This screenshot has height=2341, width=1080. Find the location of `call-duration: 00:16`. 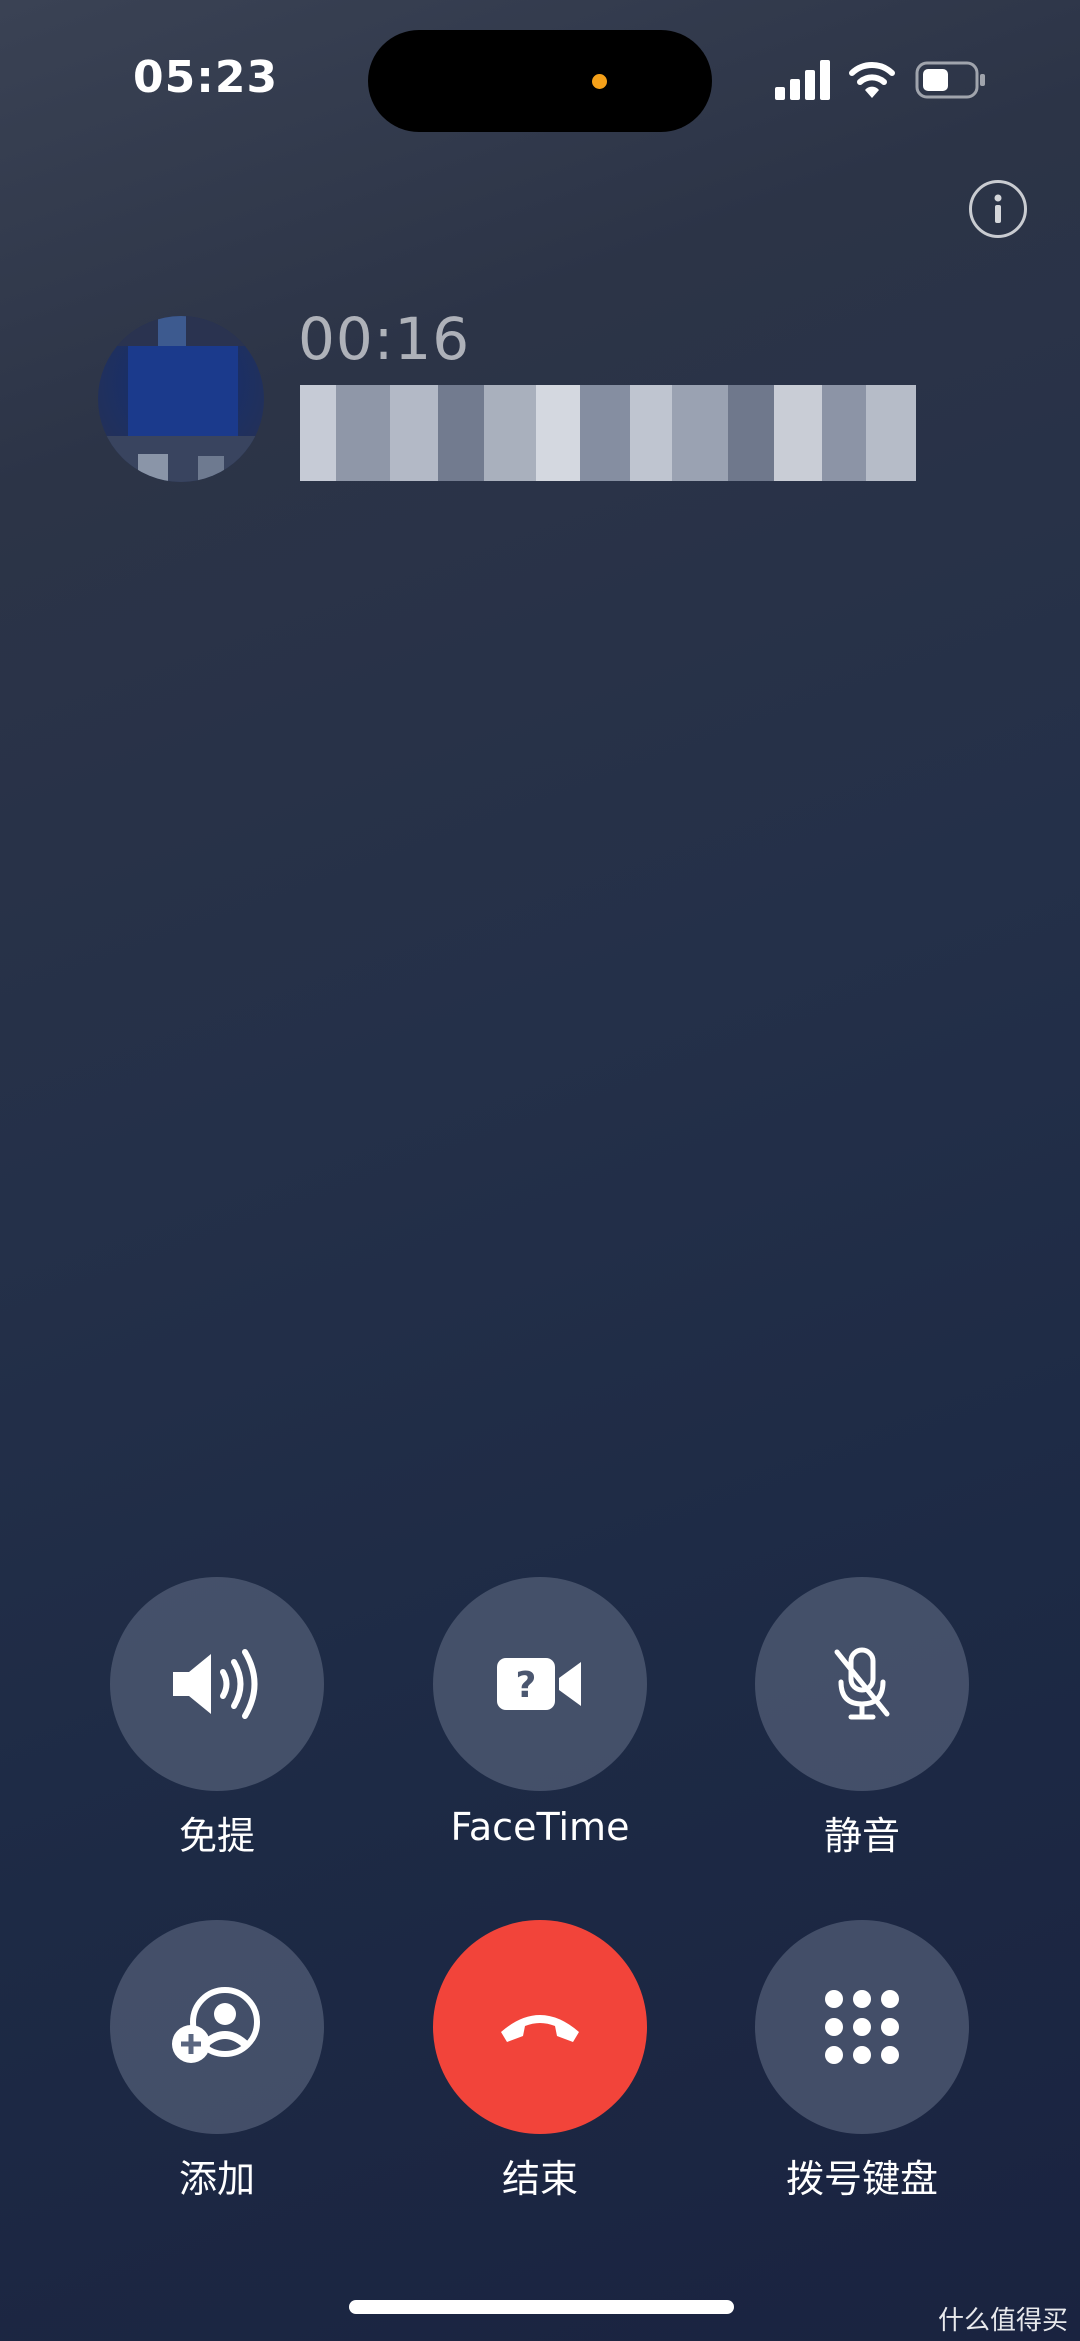

call-duration: 00:16 is located at coordinates (384, 339).